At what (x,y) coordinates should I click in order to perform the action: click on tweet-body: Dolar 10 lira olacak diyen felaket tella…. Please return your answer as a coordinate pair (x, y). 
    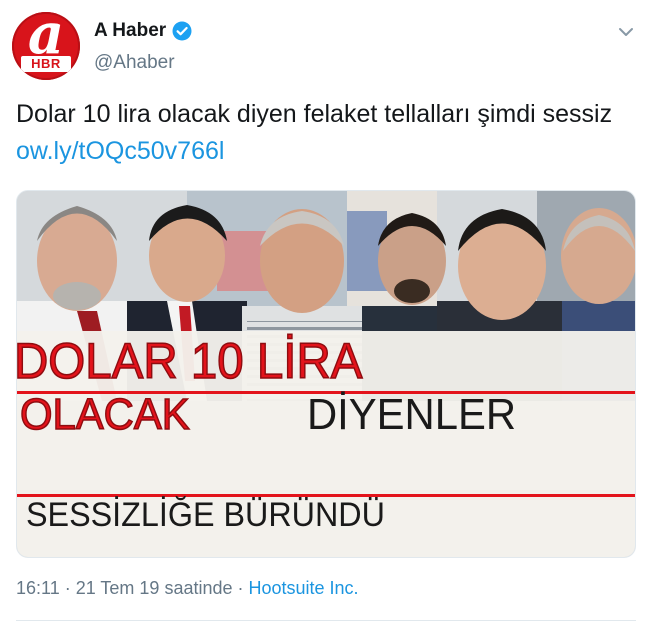
    Looking at the image, I should click on (314, 114).